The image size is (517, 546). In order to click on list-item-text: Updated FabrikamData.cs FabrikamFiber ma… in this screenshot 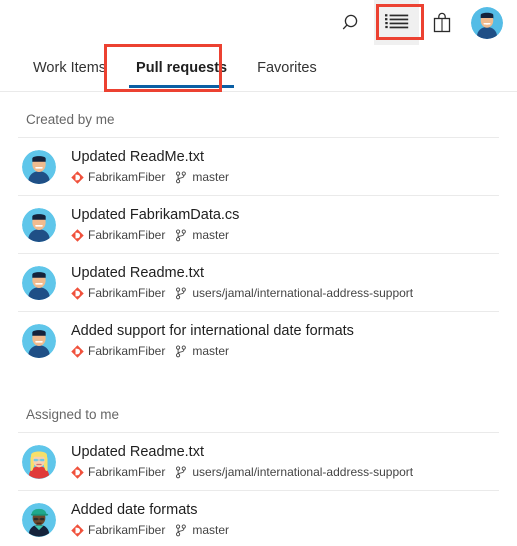, I will do `click(155, 224)`.